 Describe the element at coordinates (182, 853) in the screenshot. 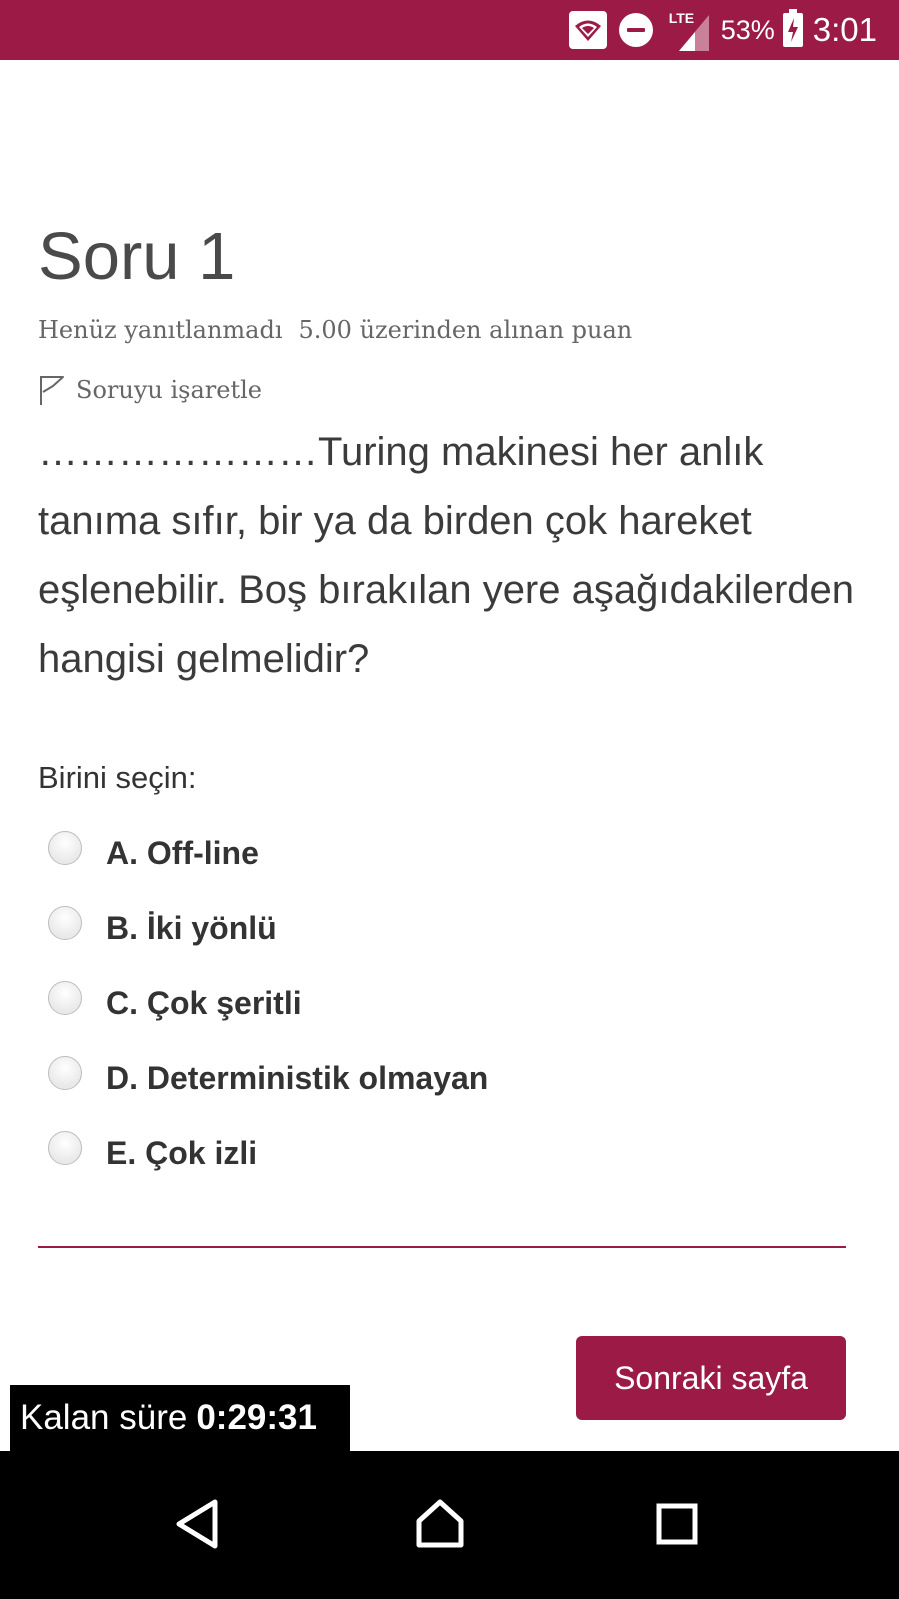

I see `option-label: A. Off-line` at that location.